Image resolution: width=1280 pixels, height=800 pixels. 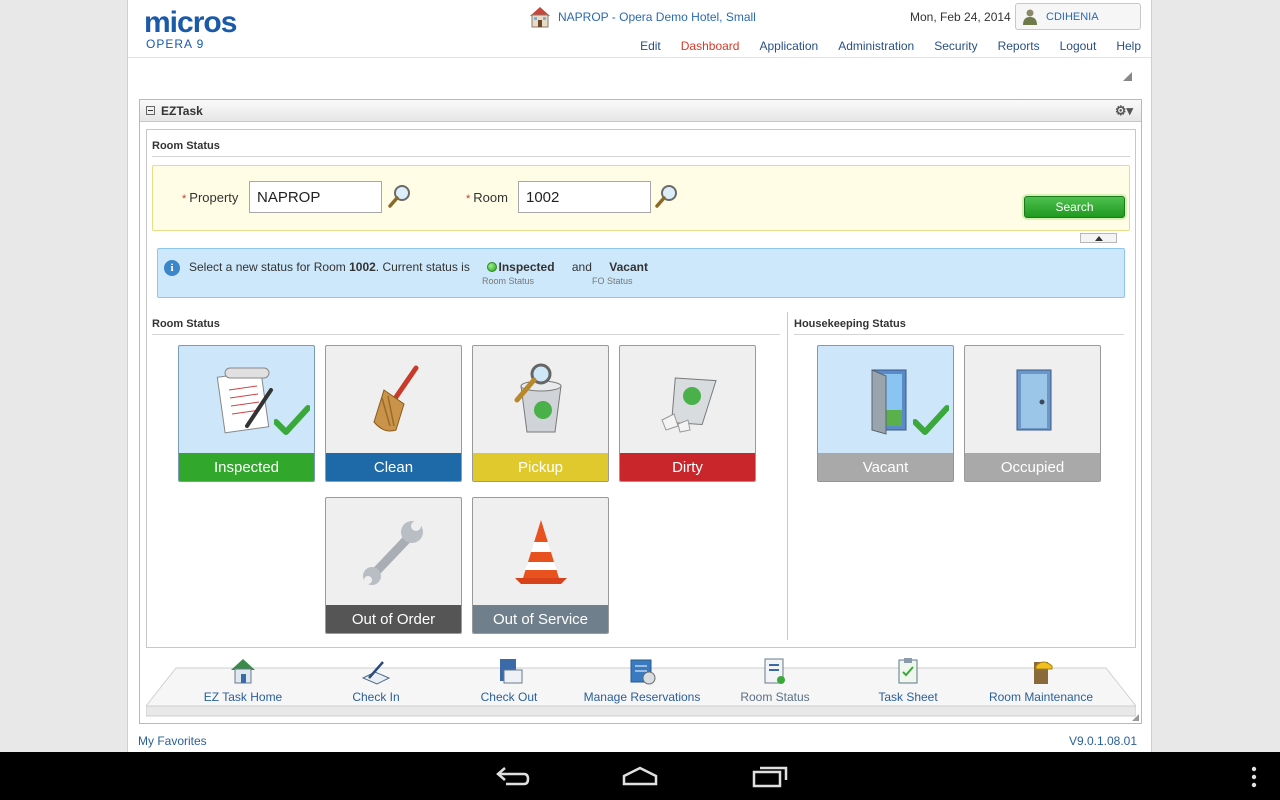 I want to click on hotel-icon, so click(x=540, y=17).